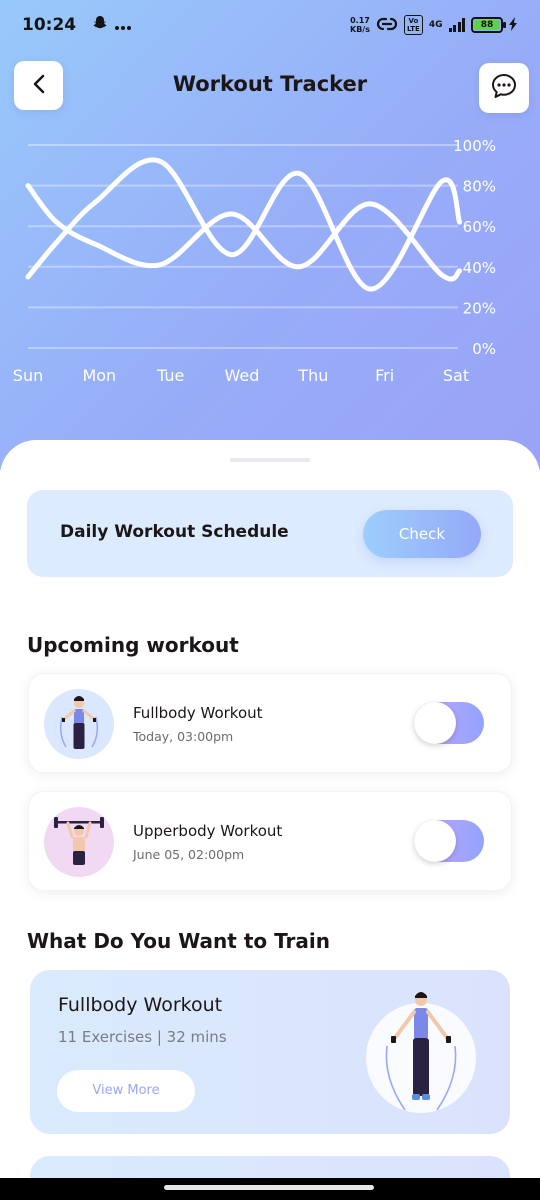  What do you see at coordinates (142, 1037) in the screenshot?
I see `train-card-subtitle: 11 Exercises | 32 mins` at bounding box center [142, 1037].